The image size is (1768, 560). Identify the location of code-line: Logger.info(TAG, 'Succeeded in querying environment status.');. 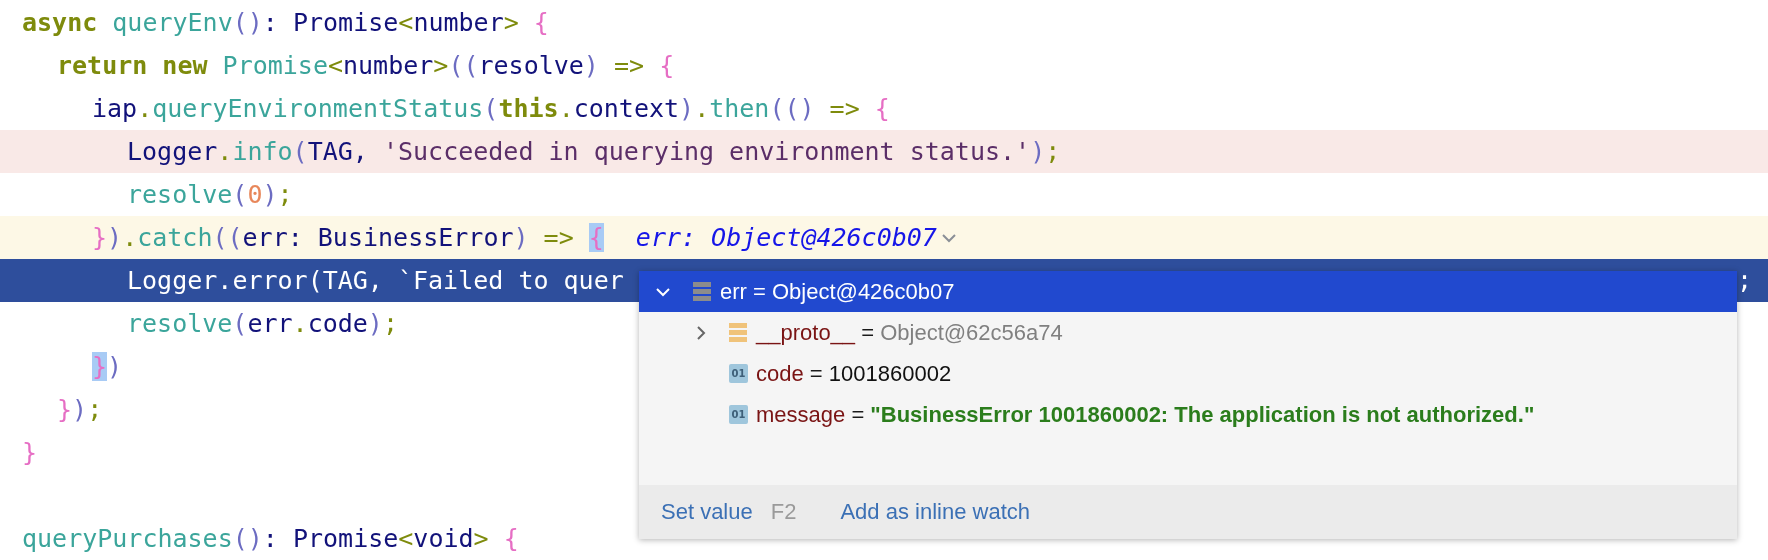
(594, 151).